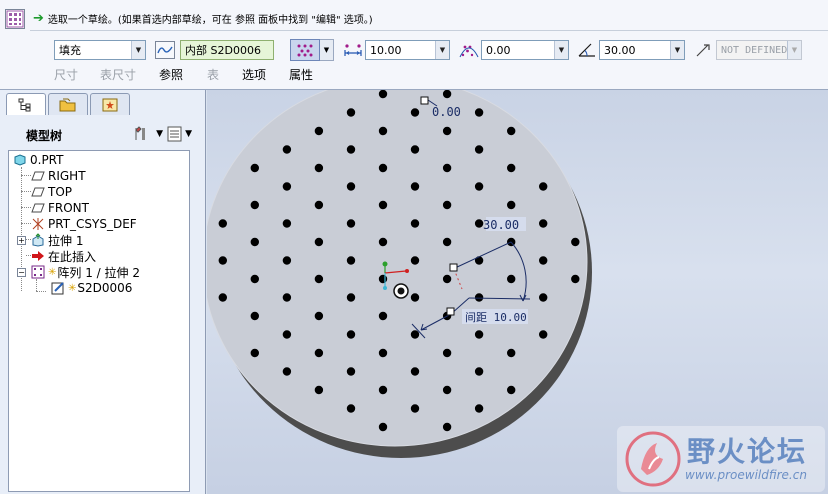 Image resolution: width=828 pixels, height=494 pixels. I want to click on dim-angle-label: 30.00, so click(501, 225).